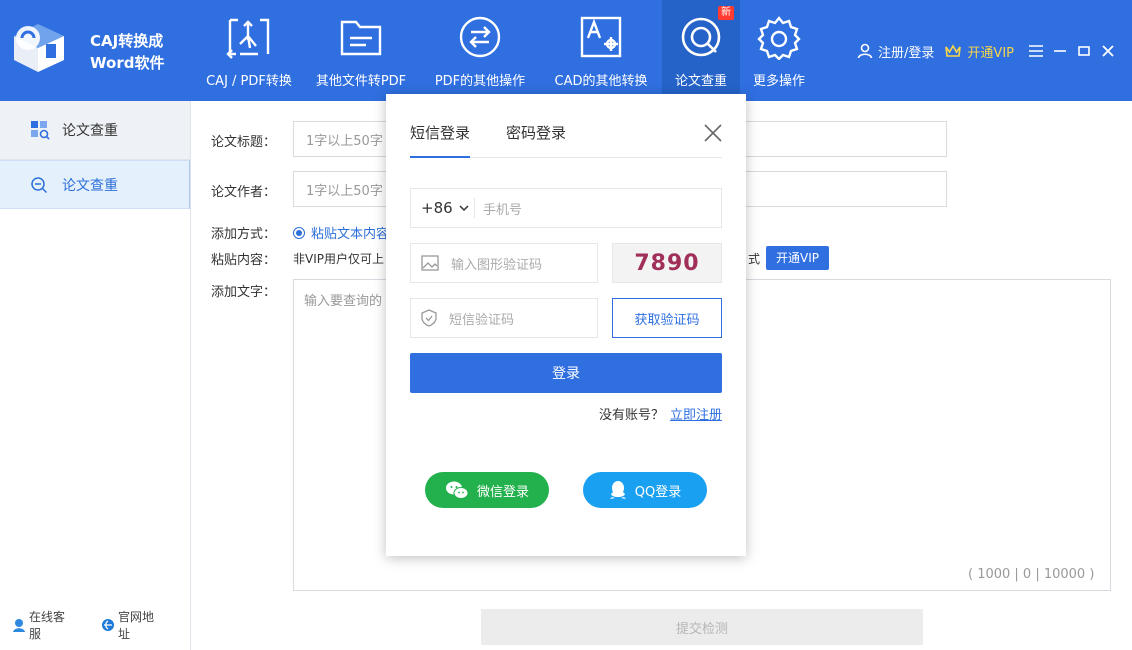 This screenshot has height=650, width=1132. I want to click on tool-label: PDF的其他操作, so click(480, 81).